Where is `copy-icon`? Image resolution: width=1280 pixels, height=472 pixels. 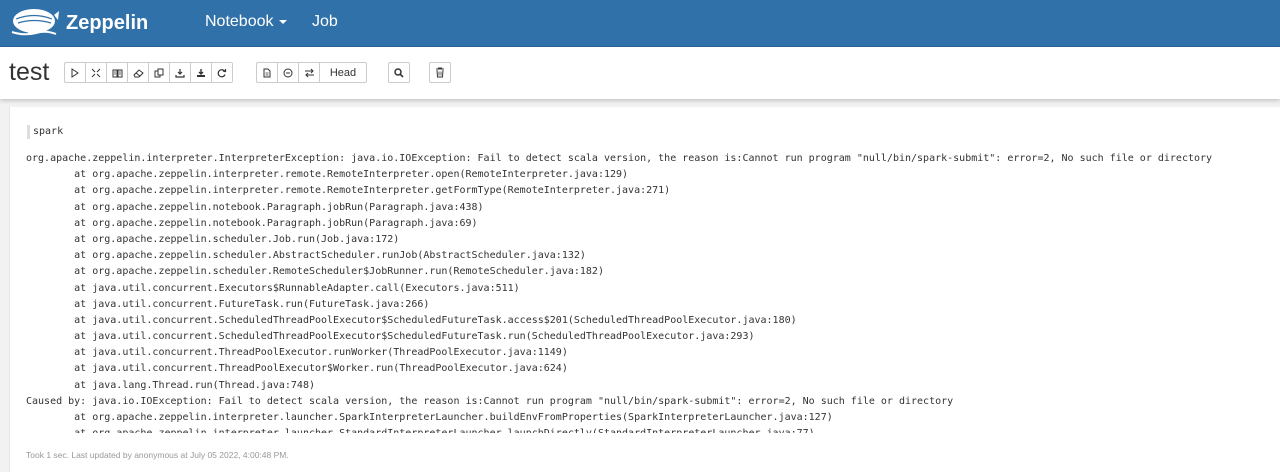 copy-icon is located at coordinates (159, 72).